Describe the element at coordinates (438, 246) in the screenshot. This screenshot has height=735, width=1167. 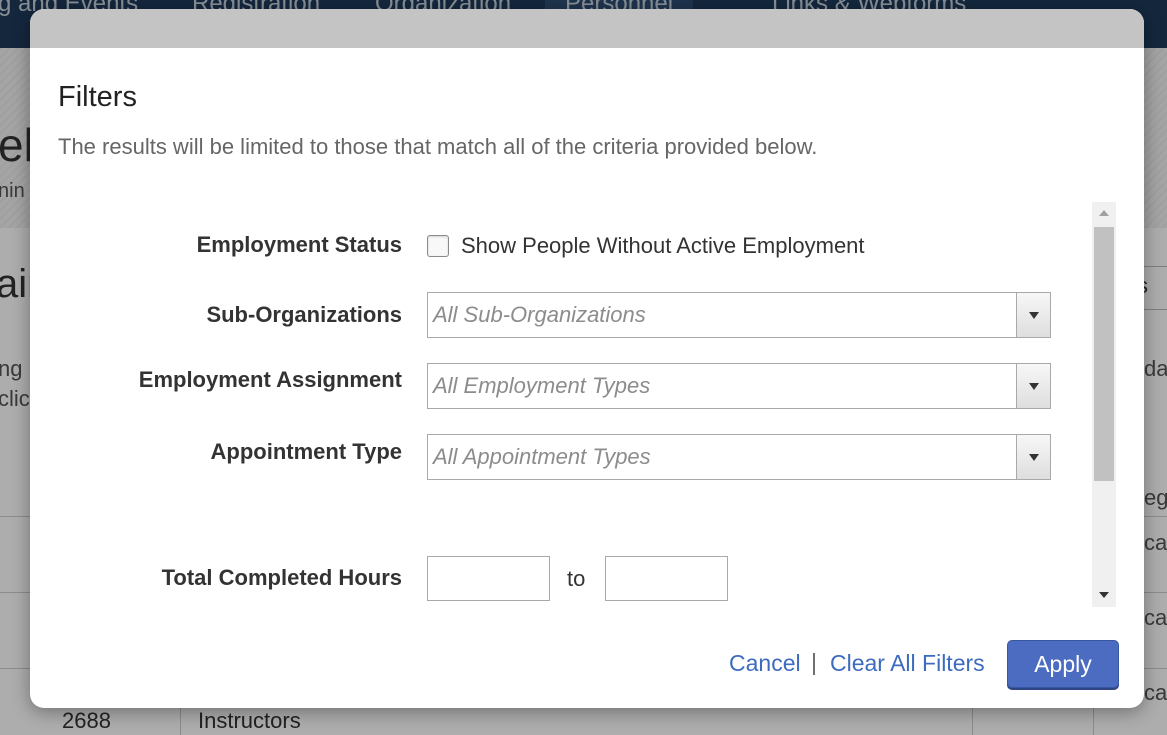
I see `show-inactive-checkbox` at that location.